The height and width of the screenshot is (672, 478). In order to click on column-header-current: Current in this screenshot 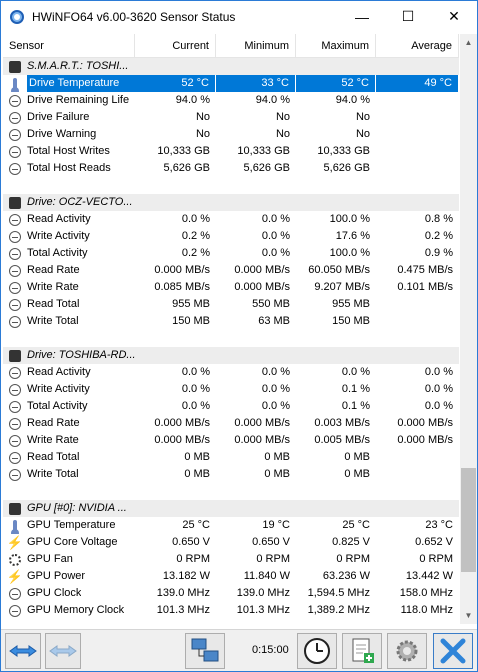, I will do `click(175, 46)`.